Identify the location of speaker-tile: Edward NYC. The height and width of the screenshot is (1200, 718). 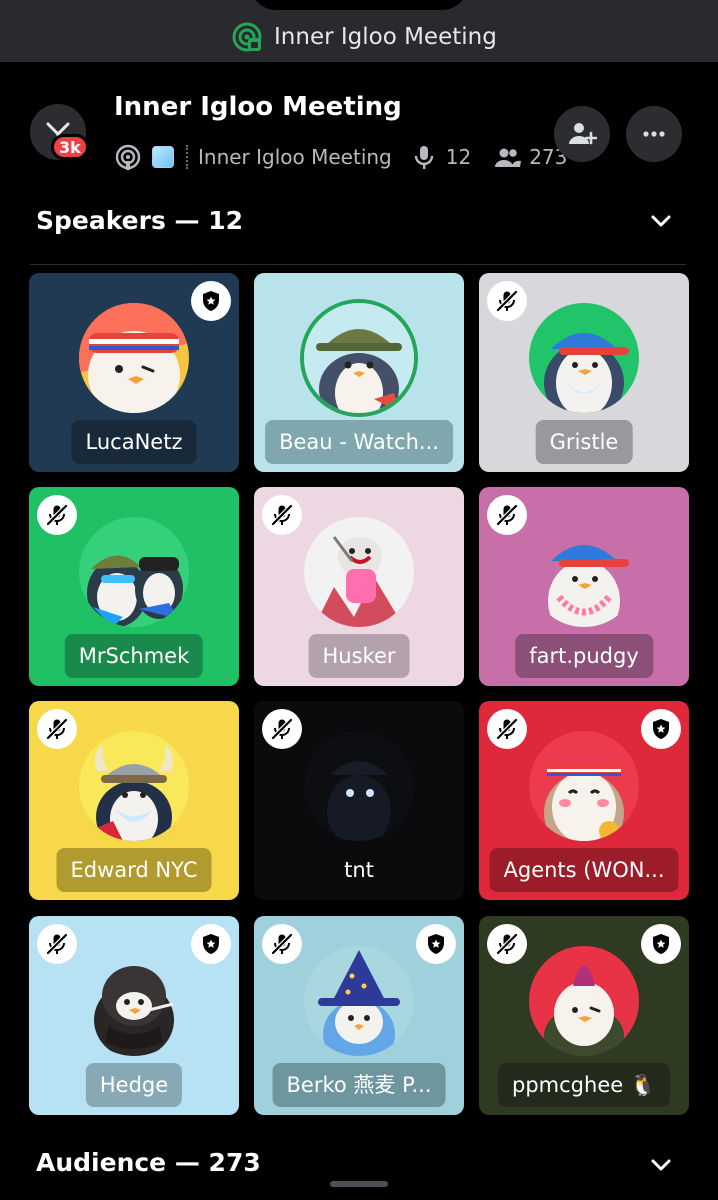
(134, 800).